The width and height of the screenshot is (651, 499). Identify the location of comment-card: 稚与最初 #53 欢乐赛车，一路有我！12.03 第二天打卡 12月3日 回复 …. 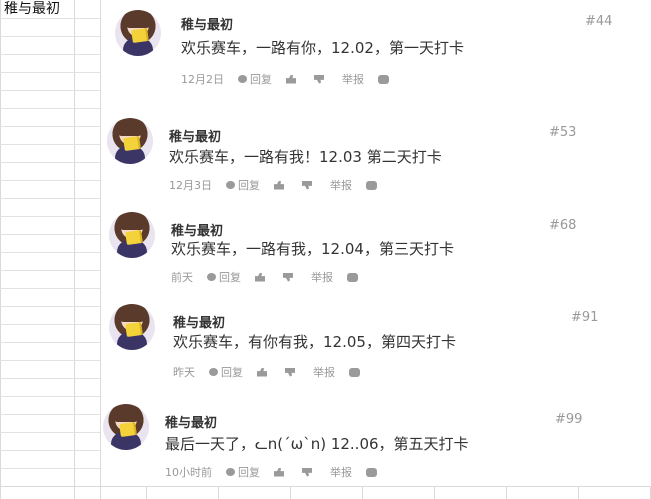
(356, 151).